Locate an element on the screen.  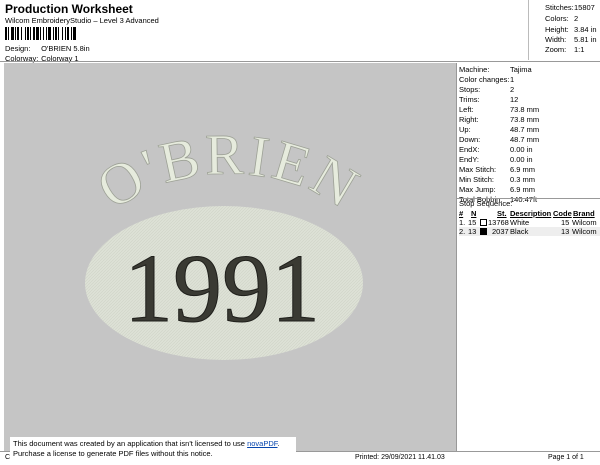
design-row: Design: O'BRIEN 5.8in is located at coordinates (47, 48).